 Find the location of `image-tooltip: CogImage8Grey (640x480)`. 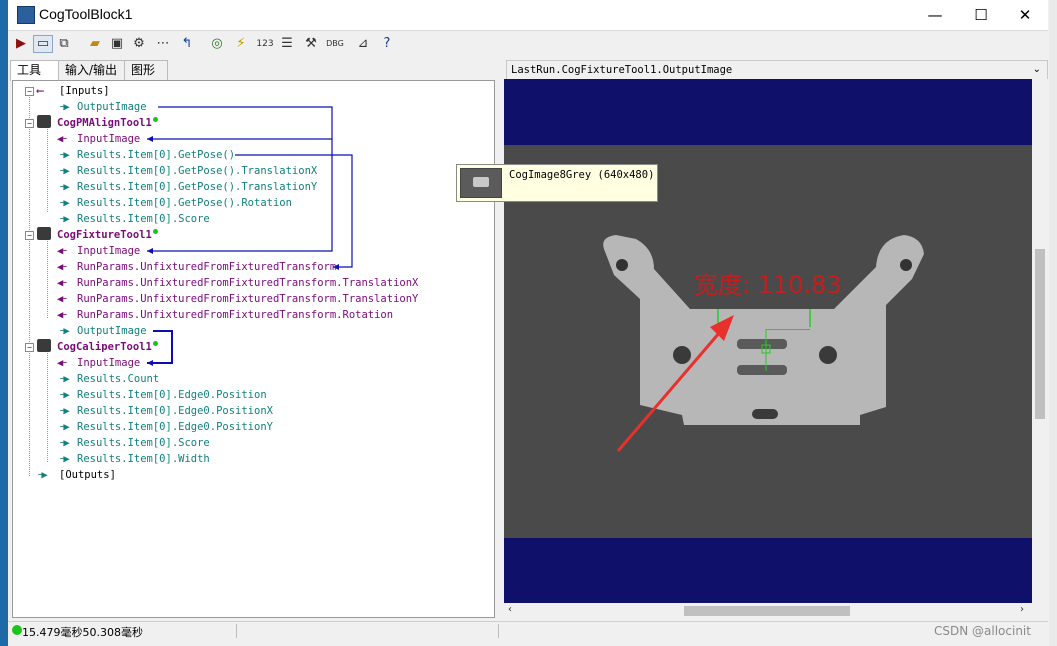

image-tooltip: CogImage8Grey (640x480) is located at coordinates (557, 183).